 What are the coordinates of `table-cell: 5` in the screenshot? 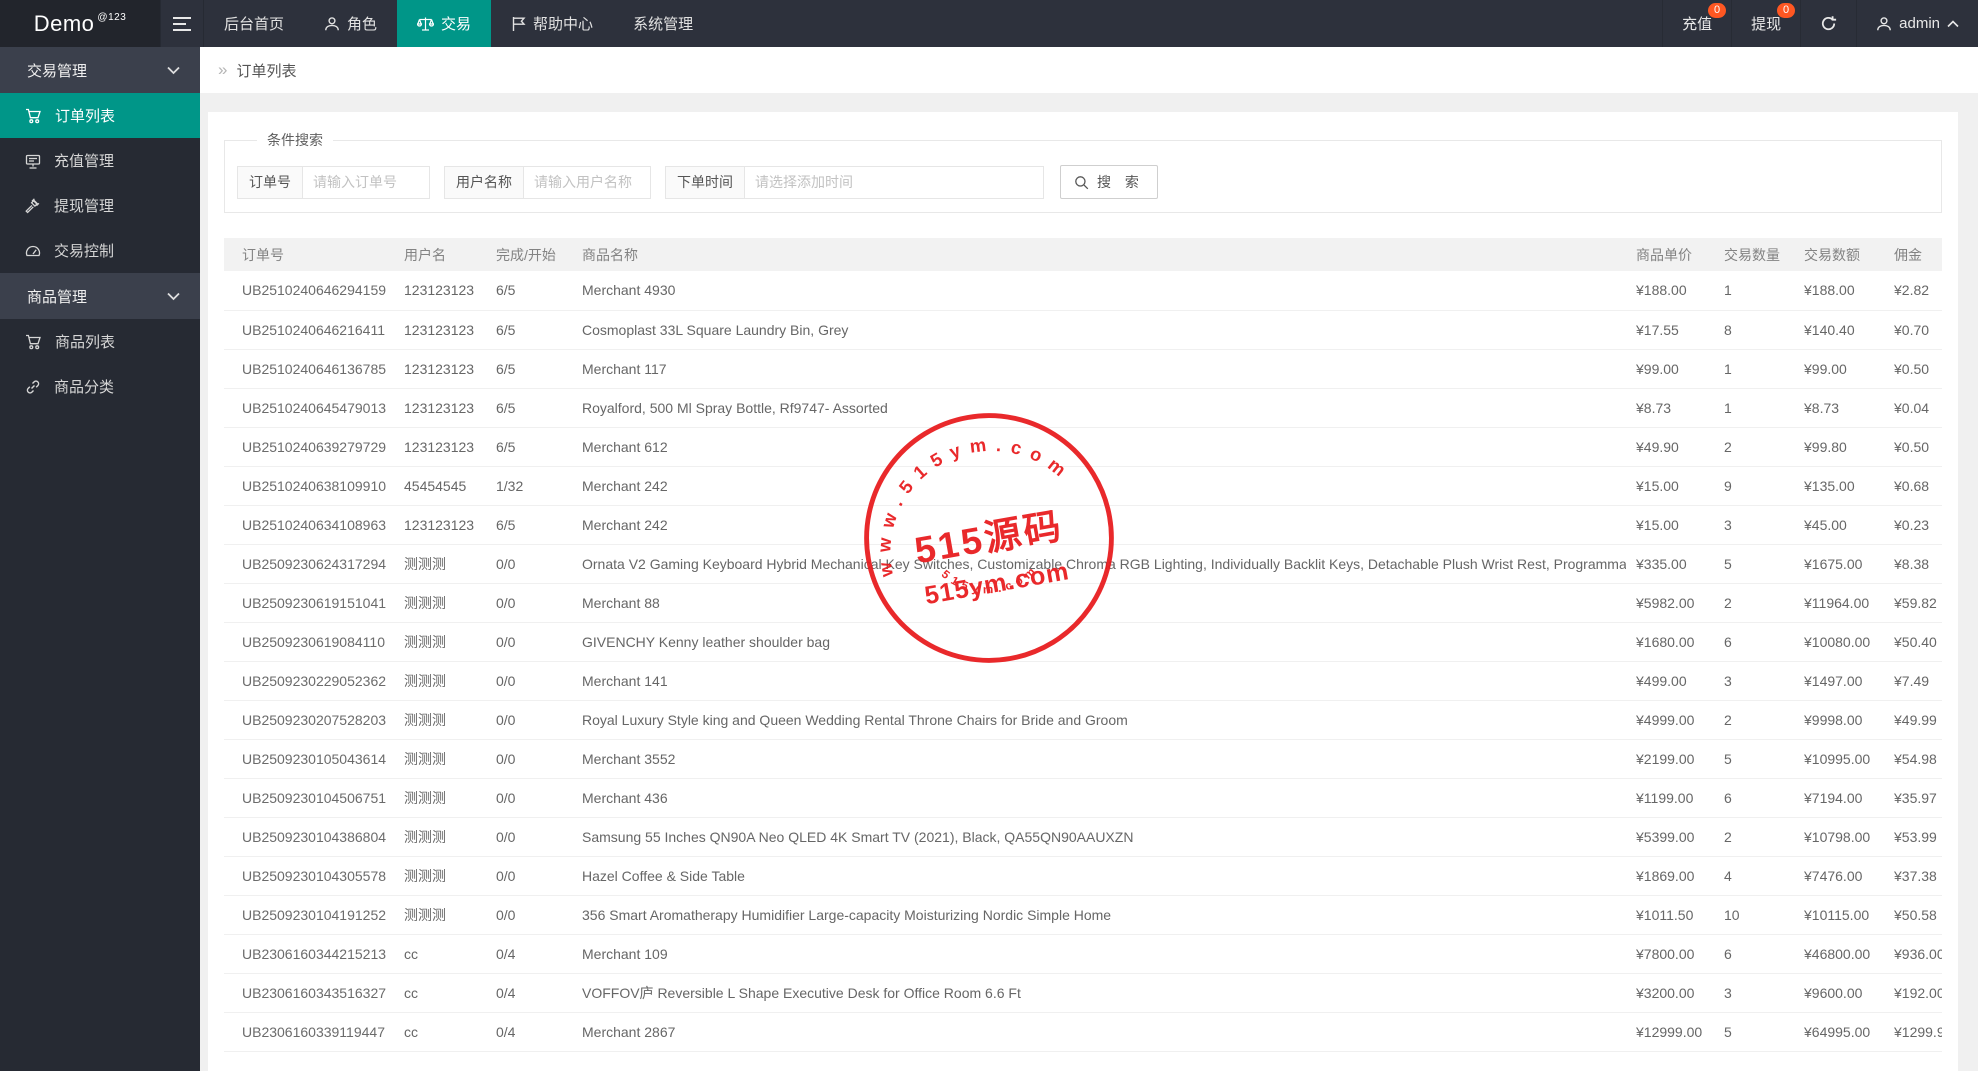 It's located at (1754, 564).